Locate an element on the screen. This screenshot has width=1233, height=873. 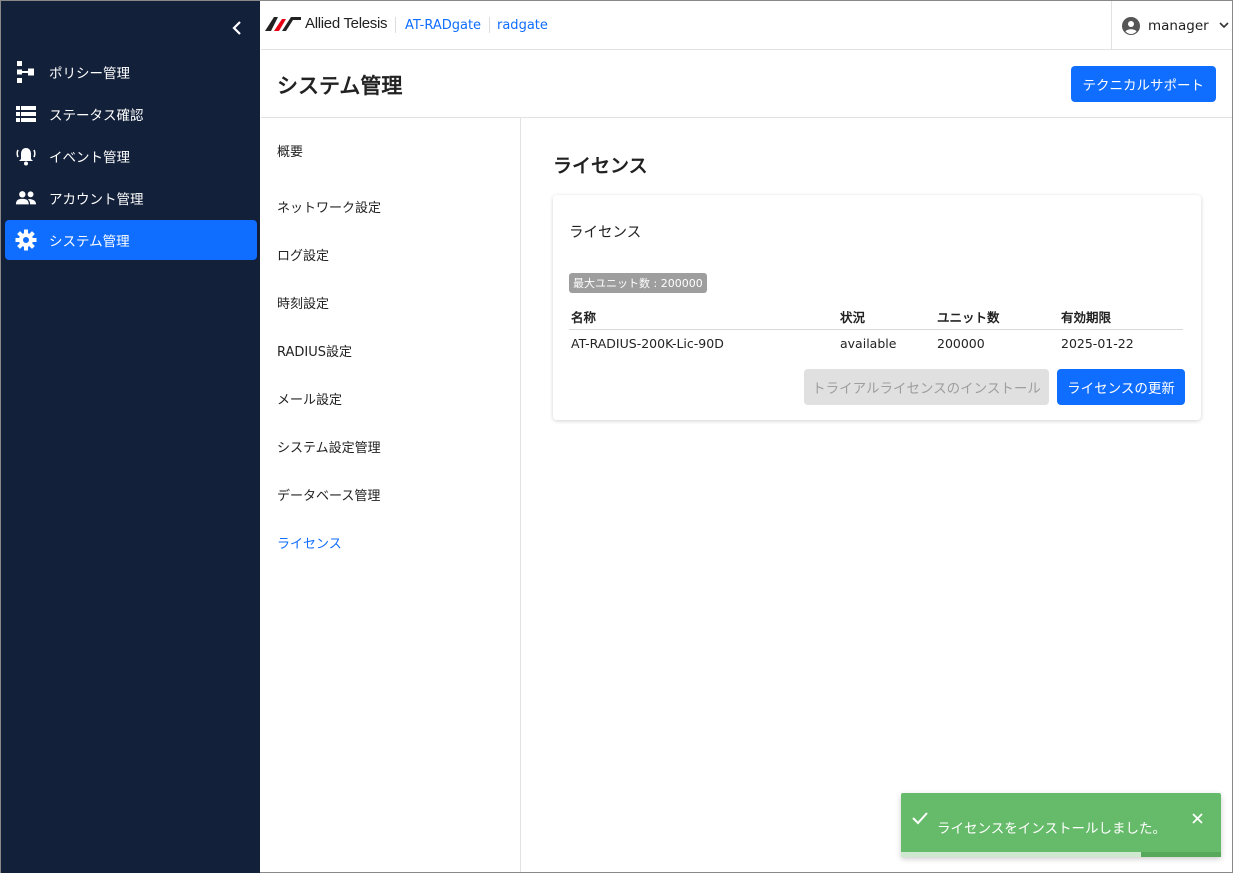
bell-icon is located at coordinates (26, 156).